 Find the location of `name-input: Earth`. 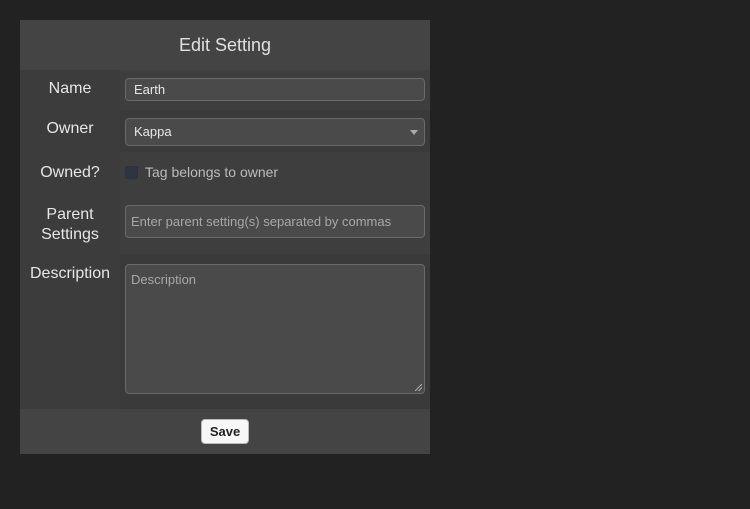

name-input: Earth is located at coordinates (275, 89).